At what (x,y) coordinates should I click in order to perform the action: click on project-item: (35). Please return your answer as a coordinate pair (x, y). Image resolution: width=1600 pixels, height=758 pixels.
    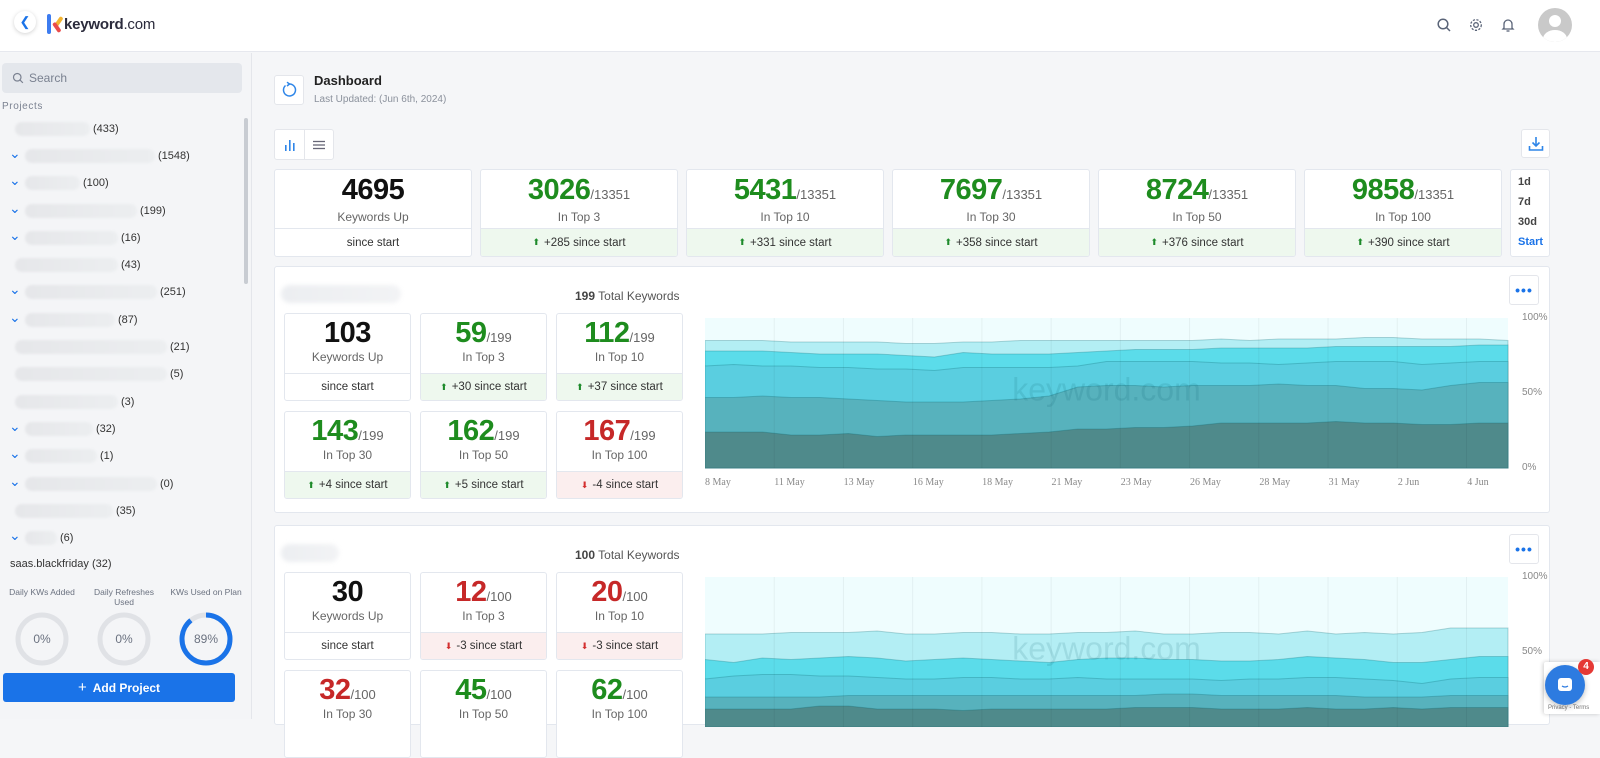
    Looking at the image, I should click on (120, 510).